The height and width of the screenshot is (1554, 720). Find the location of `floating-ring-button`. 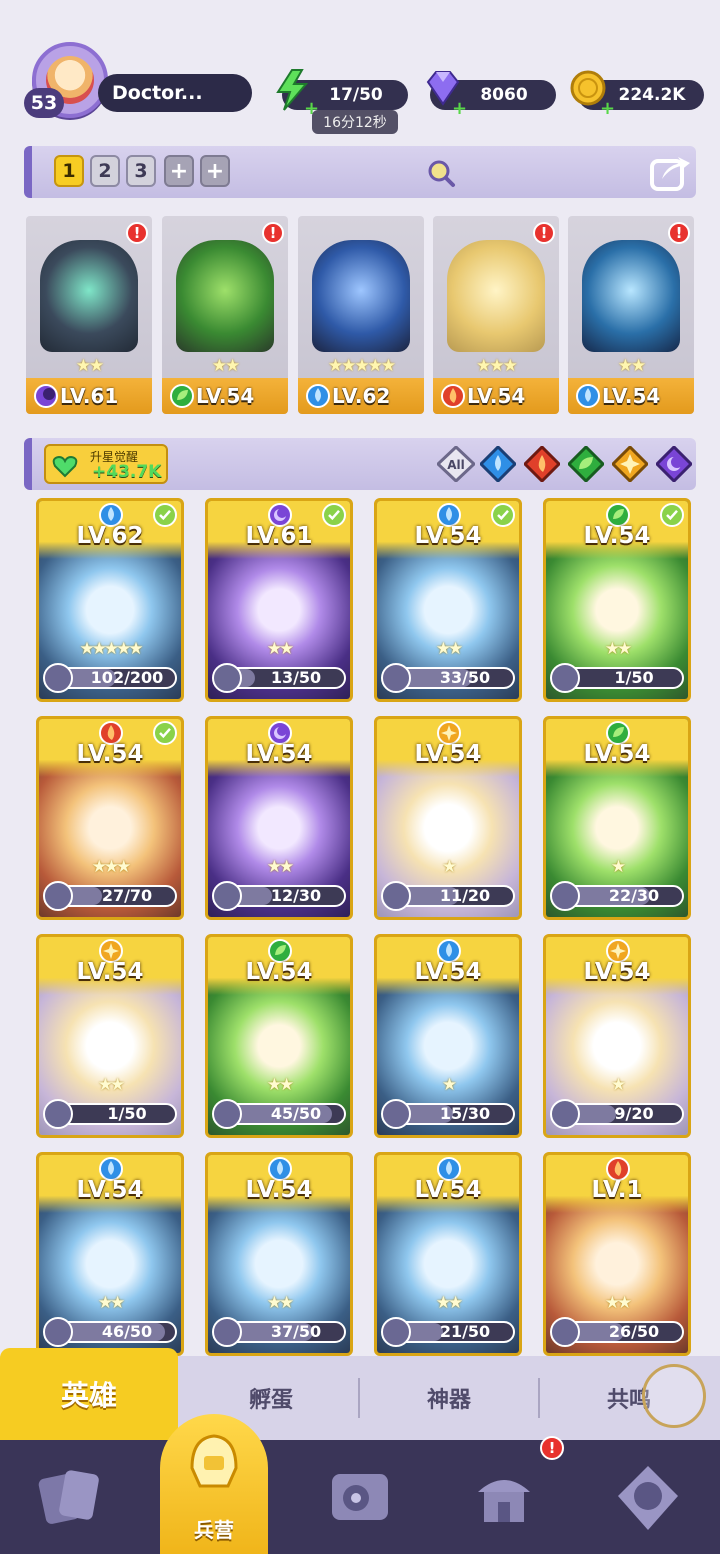

floating-ring-button is located at coordinates (674, 1396).